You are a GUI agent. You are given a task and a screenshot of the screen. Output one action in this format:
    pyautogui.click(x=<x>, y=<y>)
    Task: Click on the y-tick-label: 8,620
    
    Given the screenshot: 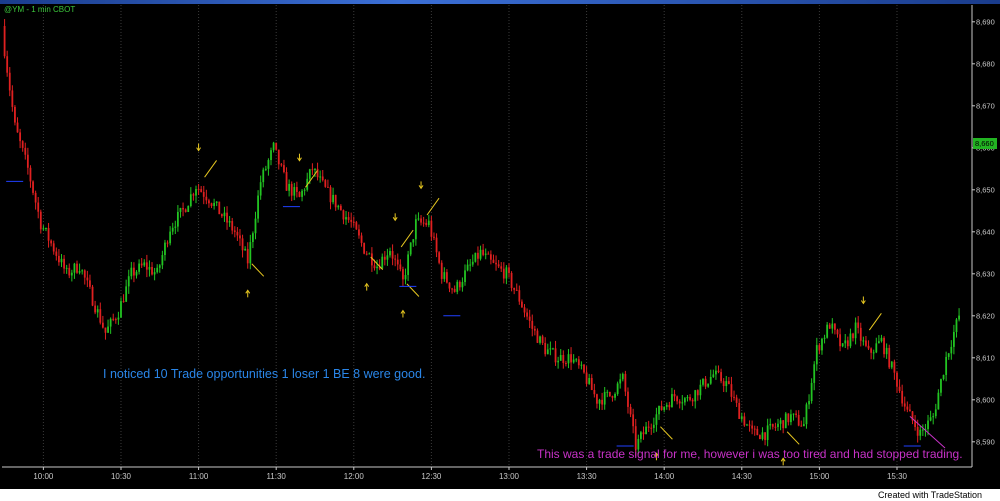 What is the action you would take?
    pyautogui.click(x=985, y=315)
    